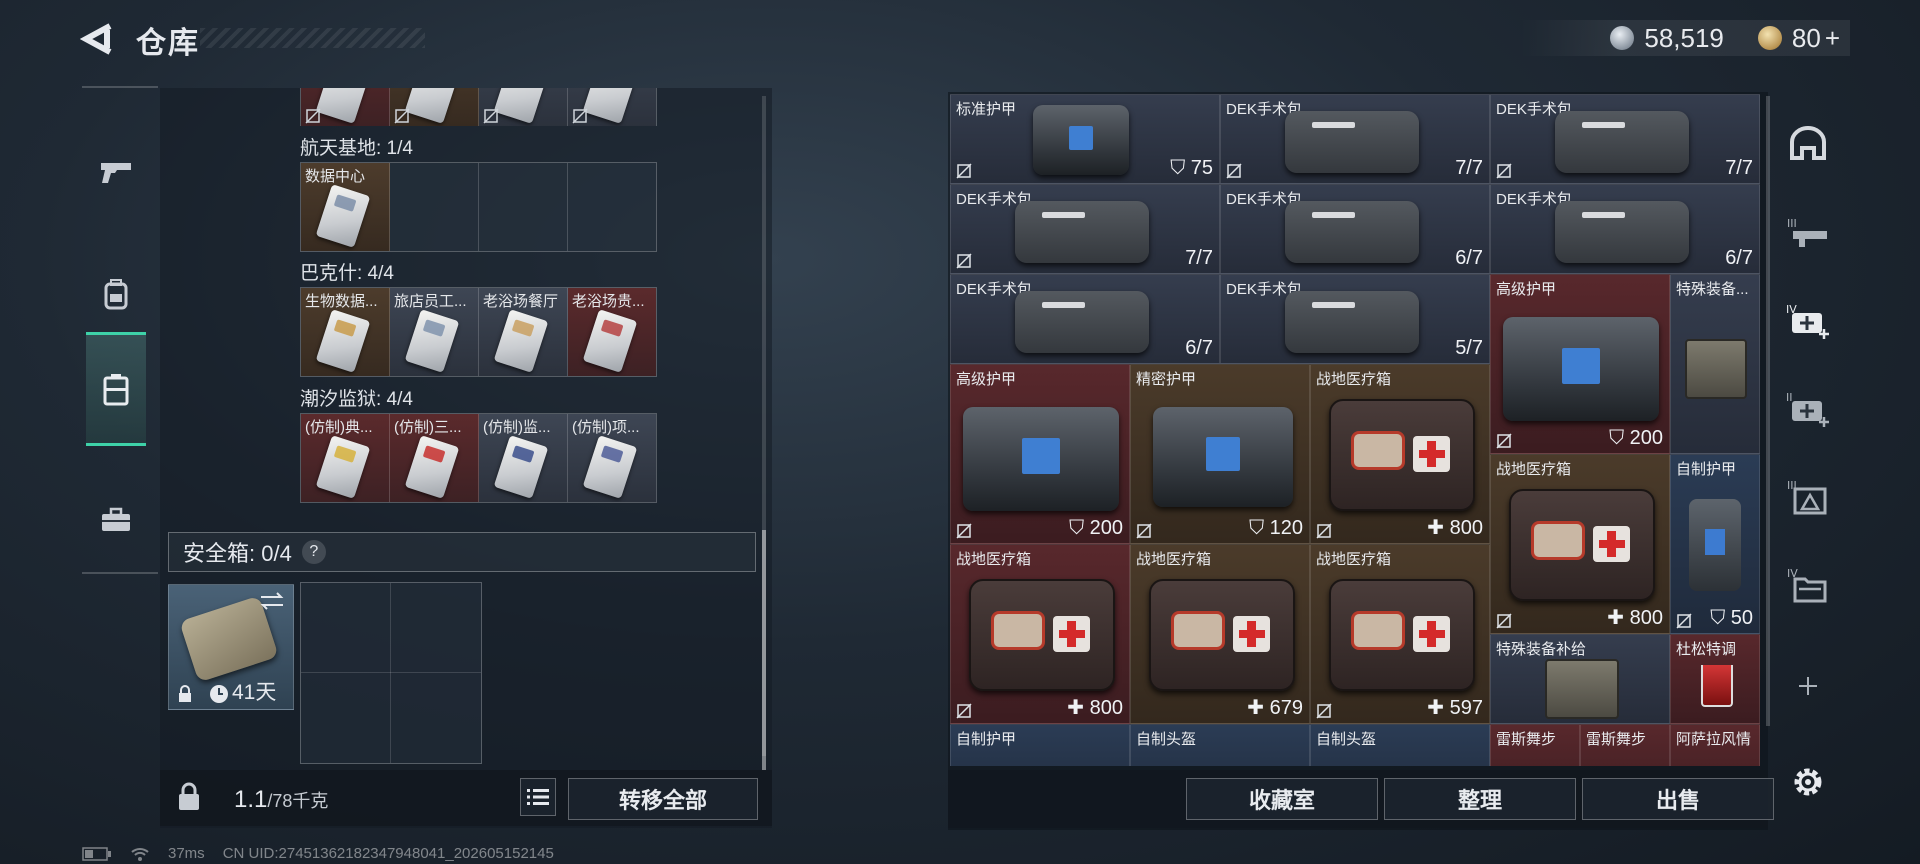  I want to click on armor-image, so click(1581, 369).